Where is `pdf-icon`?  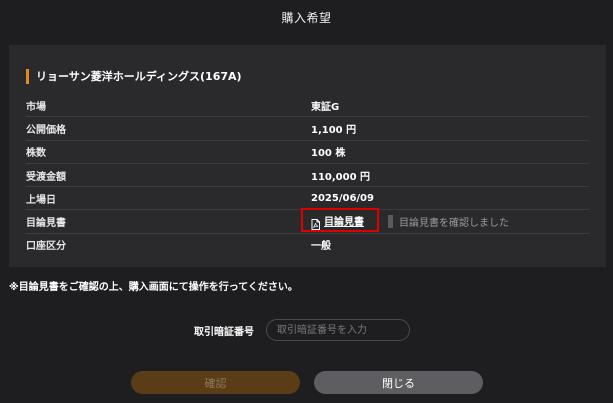
pdf-icon is located at coordinates (315, 222).